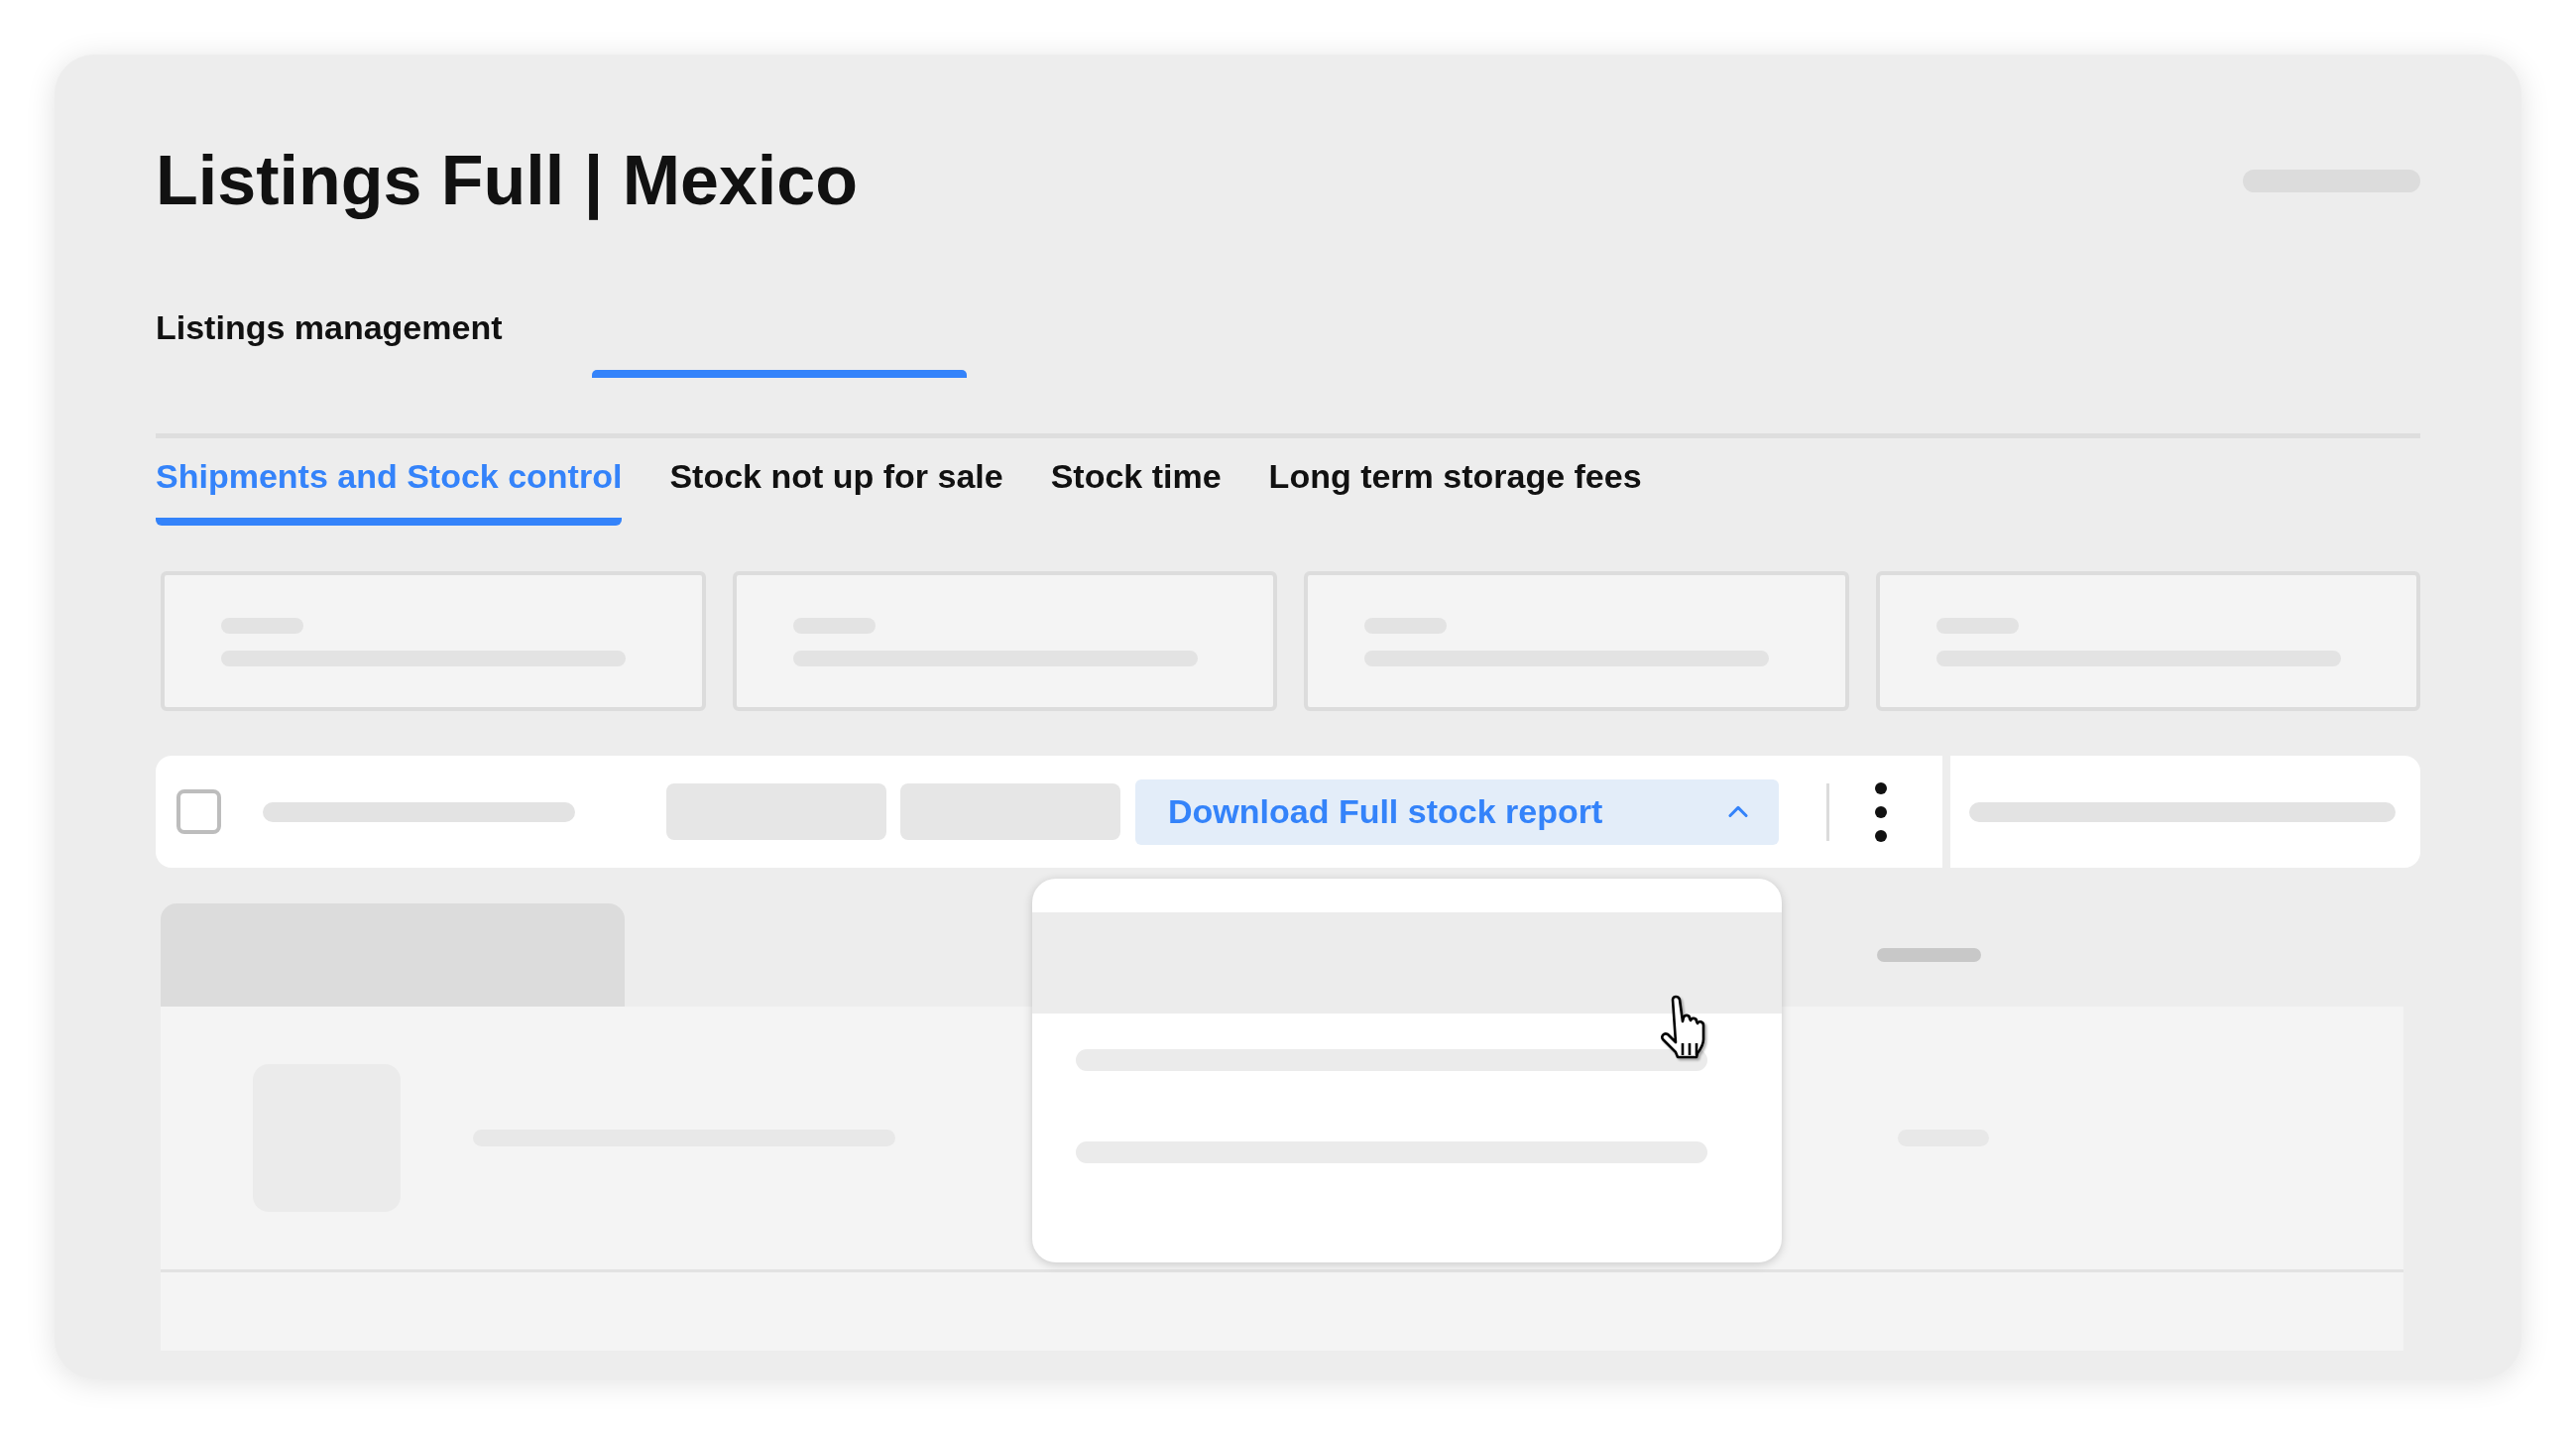  Describe the element at coordinates (836, 490) in the screenshot. I see `tab: Stock not up for sale` at that location.